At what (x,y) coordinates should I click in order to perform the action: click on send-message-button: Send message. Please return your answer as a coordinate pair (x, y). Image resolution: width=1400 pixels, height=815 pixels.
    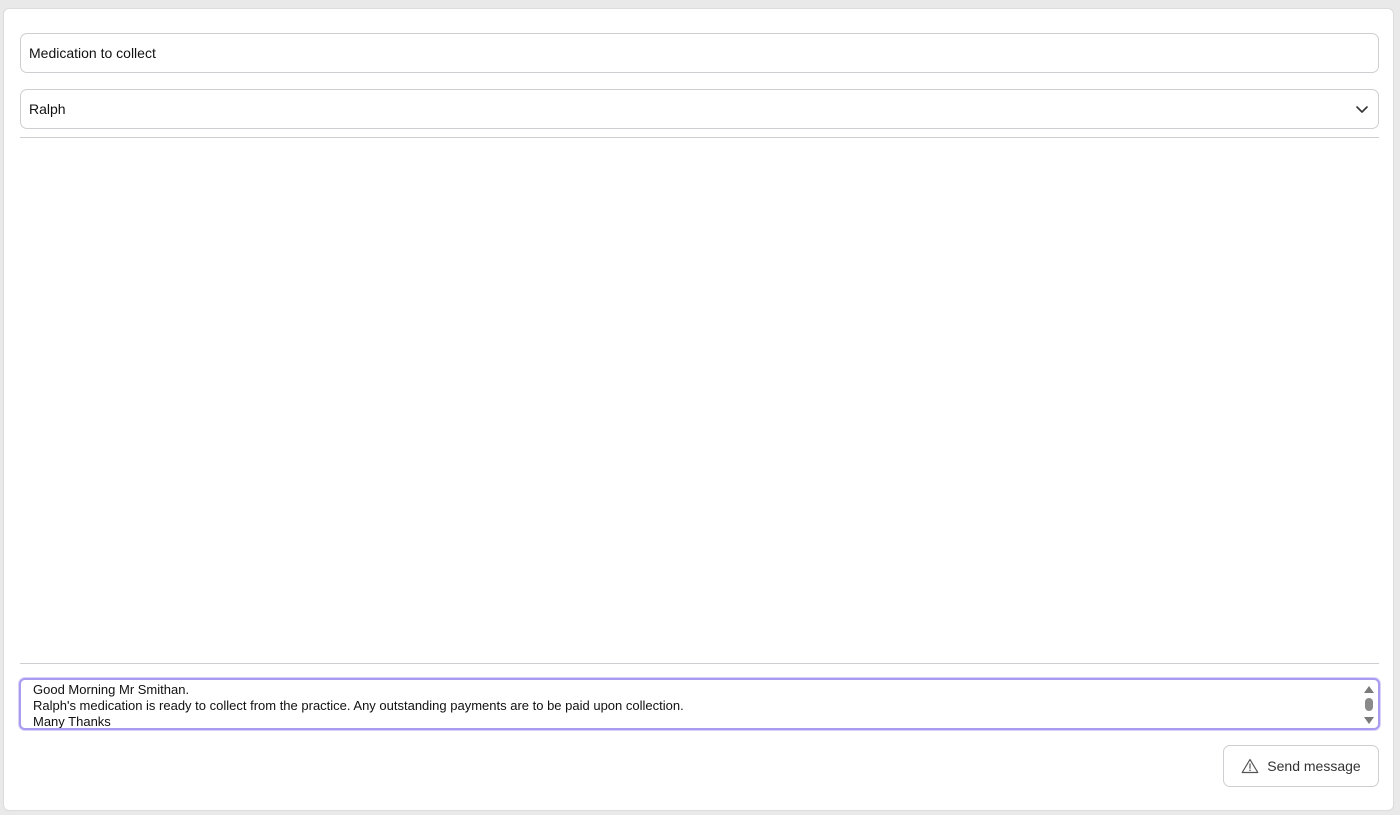
    Looking at the image, I should click on (1301, 766).